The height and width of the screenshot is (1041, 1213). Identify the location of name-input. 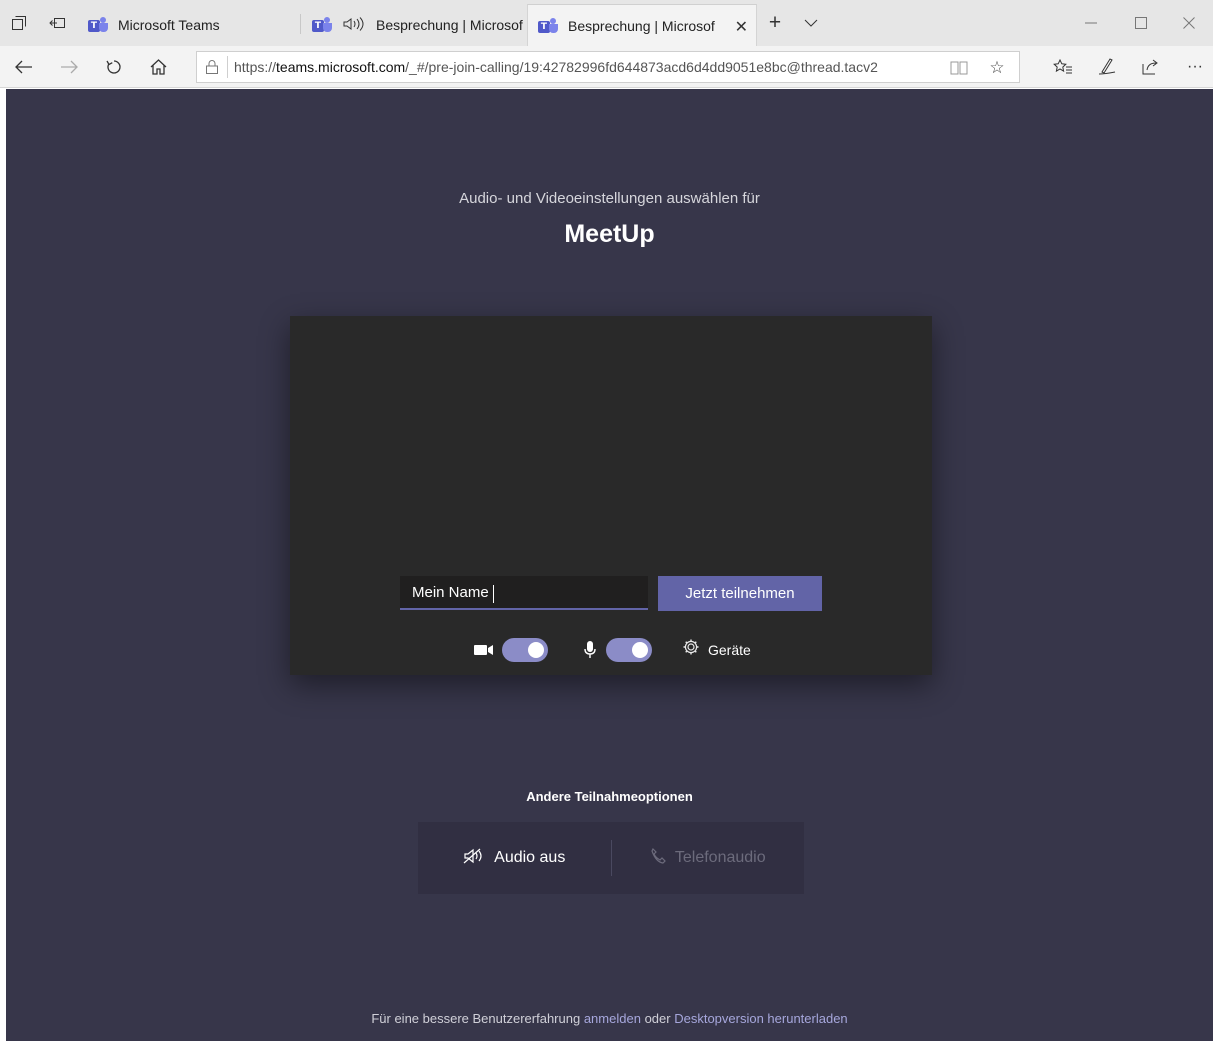
(524, 593).